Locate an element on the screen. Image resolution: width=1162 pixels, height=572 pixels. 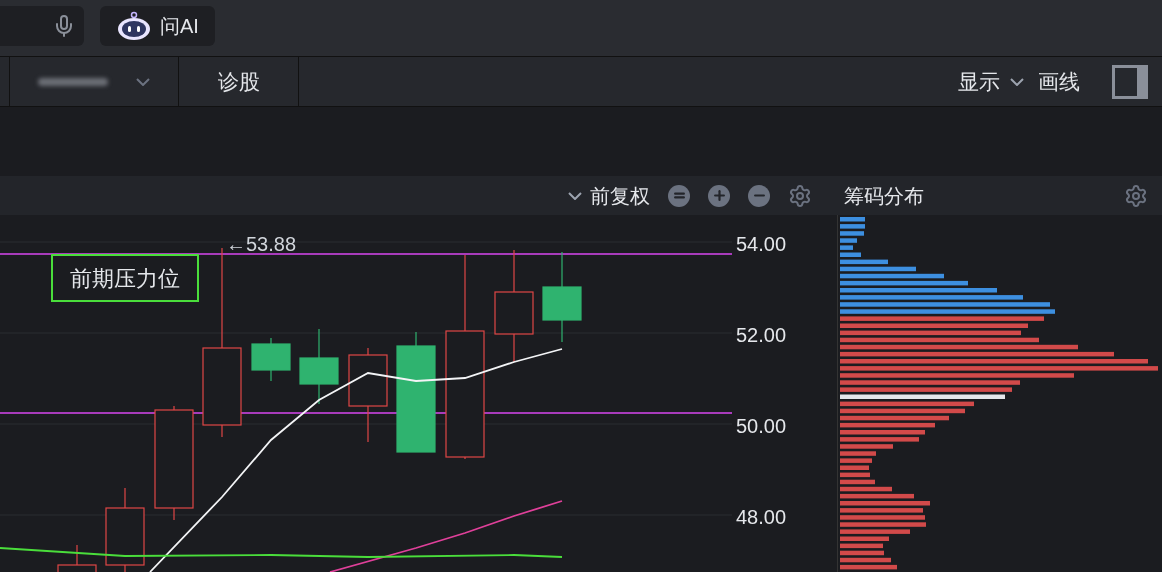
price-label: 50.00 is located at coordinates (761, 426).